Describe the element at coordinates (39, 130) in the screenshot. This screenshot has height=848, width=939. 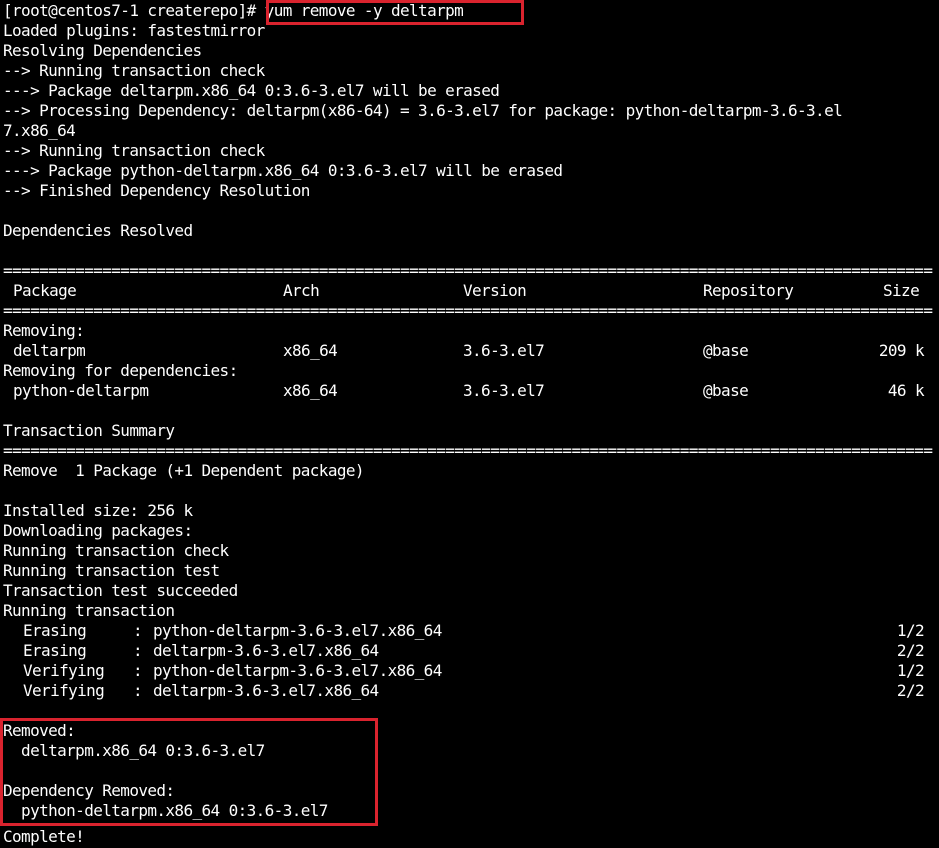
I see `output-line: 7.x86_64` at that location.